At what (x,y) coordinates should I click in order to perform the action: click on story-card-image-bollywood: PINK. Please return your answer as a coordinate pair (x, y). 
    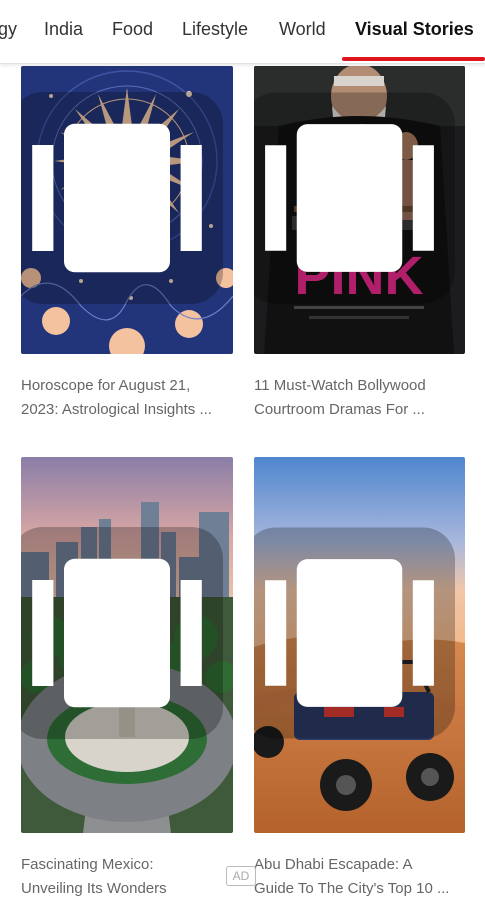
    Looking at the image, I should click on (359, 210).